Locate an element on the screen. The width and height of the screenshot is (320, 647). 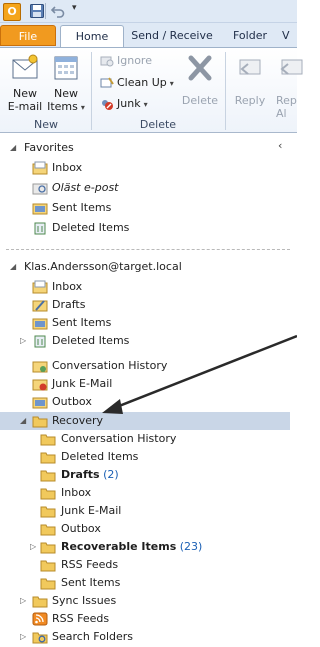
folder-item-recovery-conversation-history: Conversation History is located at coordinates (148, 439).